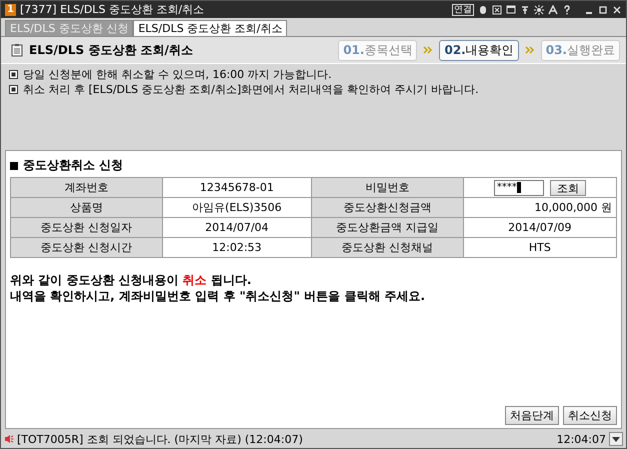 The height and width of the screenshot is (449, 627). Describe the element at coordinates (617, 9) in the screenshot. I see `close-icon` at that location.